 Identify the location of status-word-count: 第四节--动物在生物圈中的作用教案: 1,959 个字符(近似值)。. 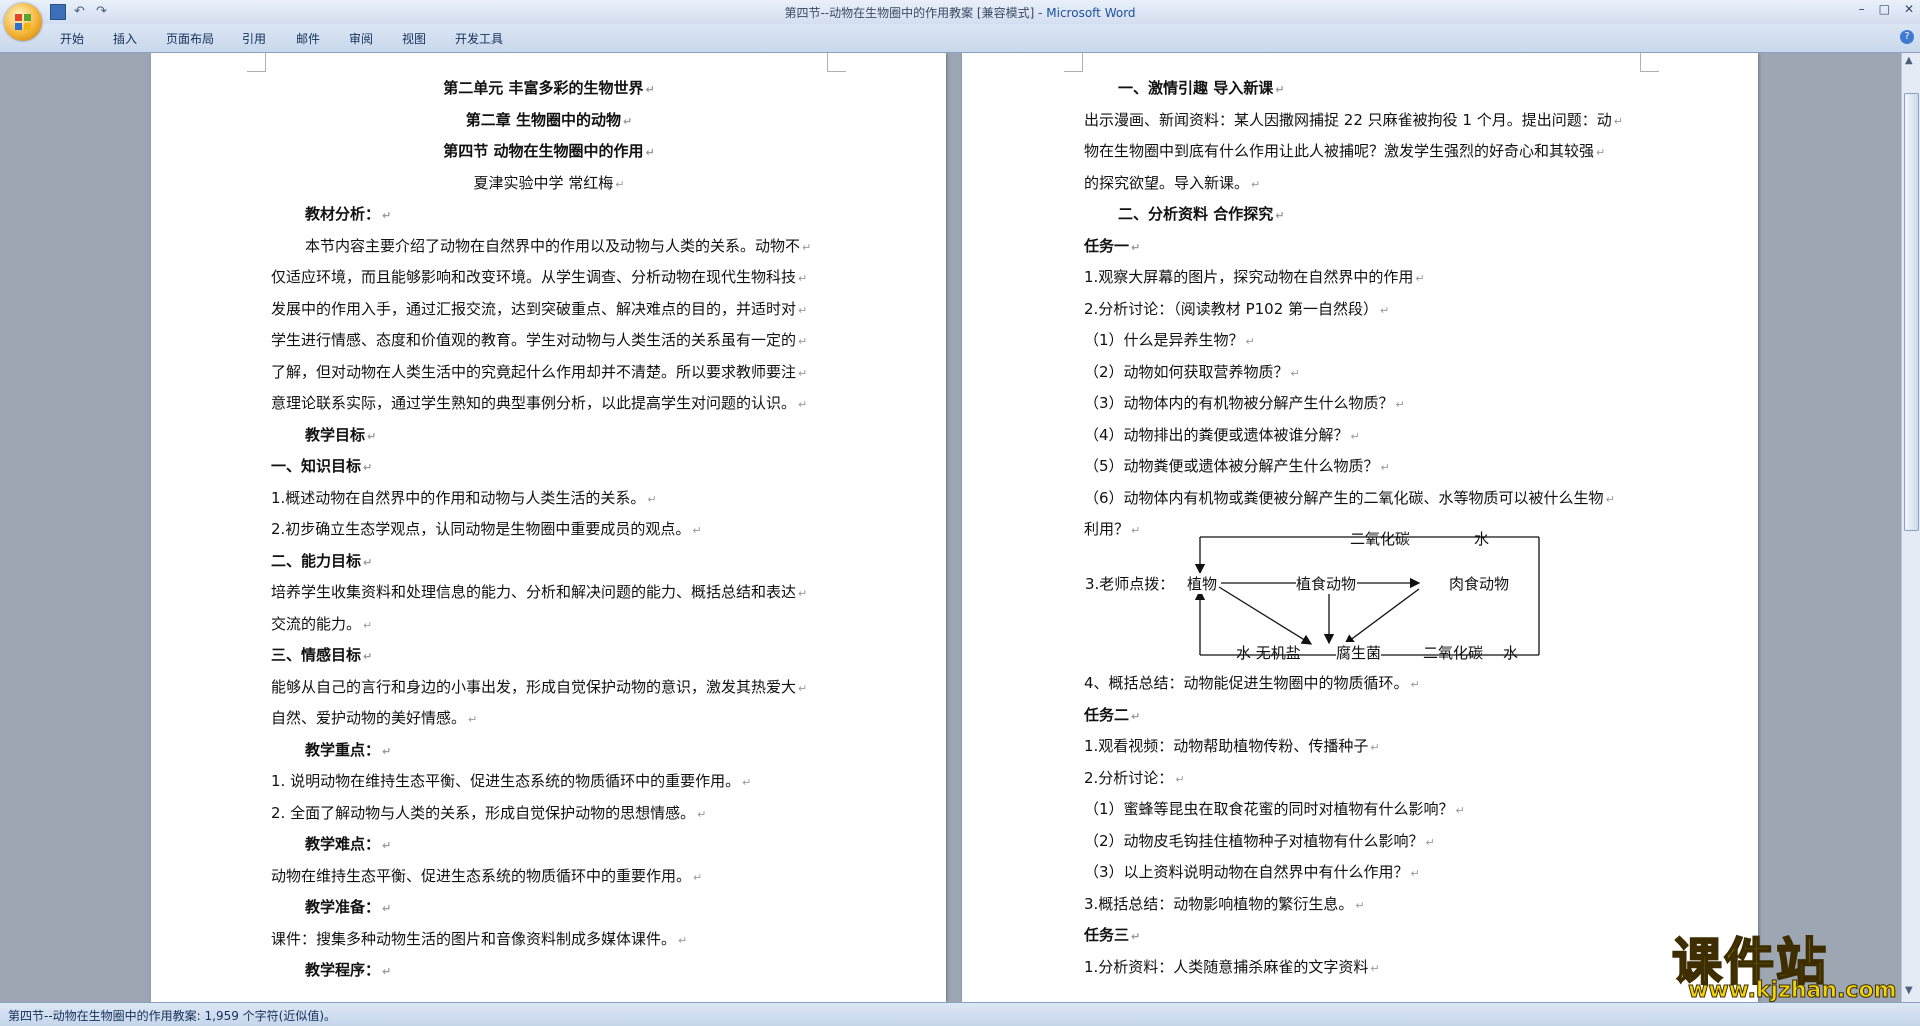
(172, 1015).